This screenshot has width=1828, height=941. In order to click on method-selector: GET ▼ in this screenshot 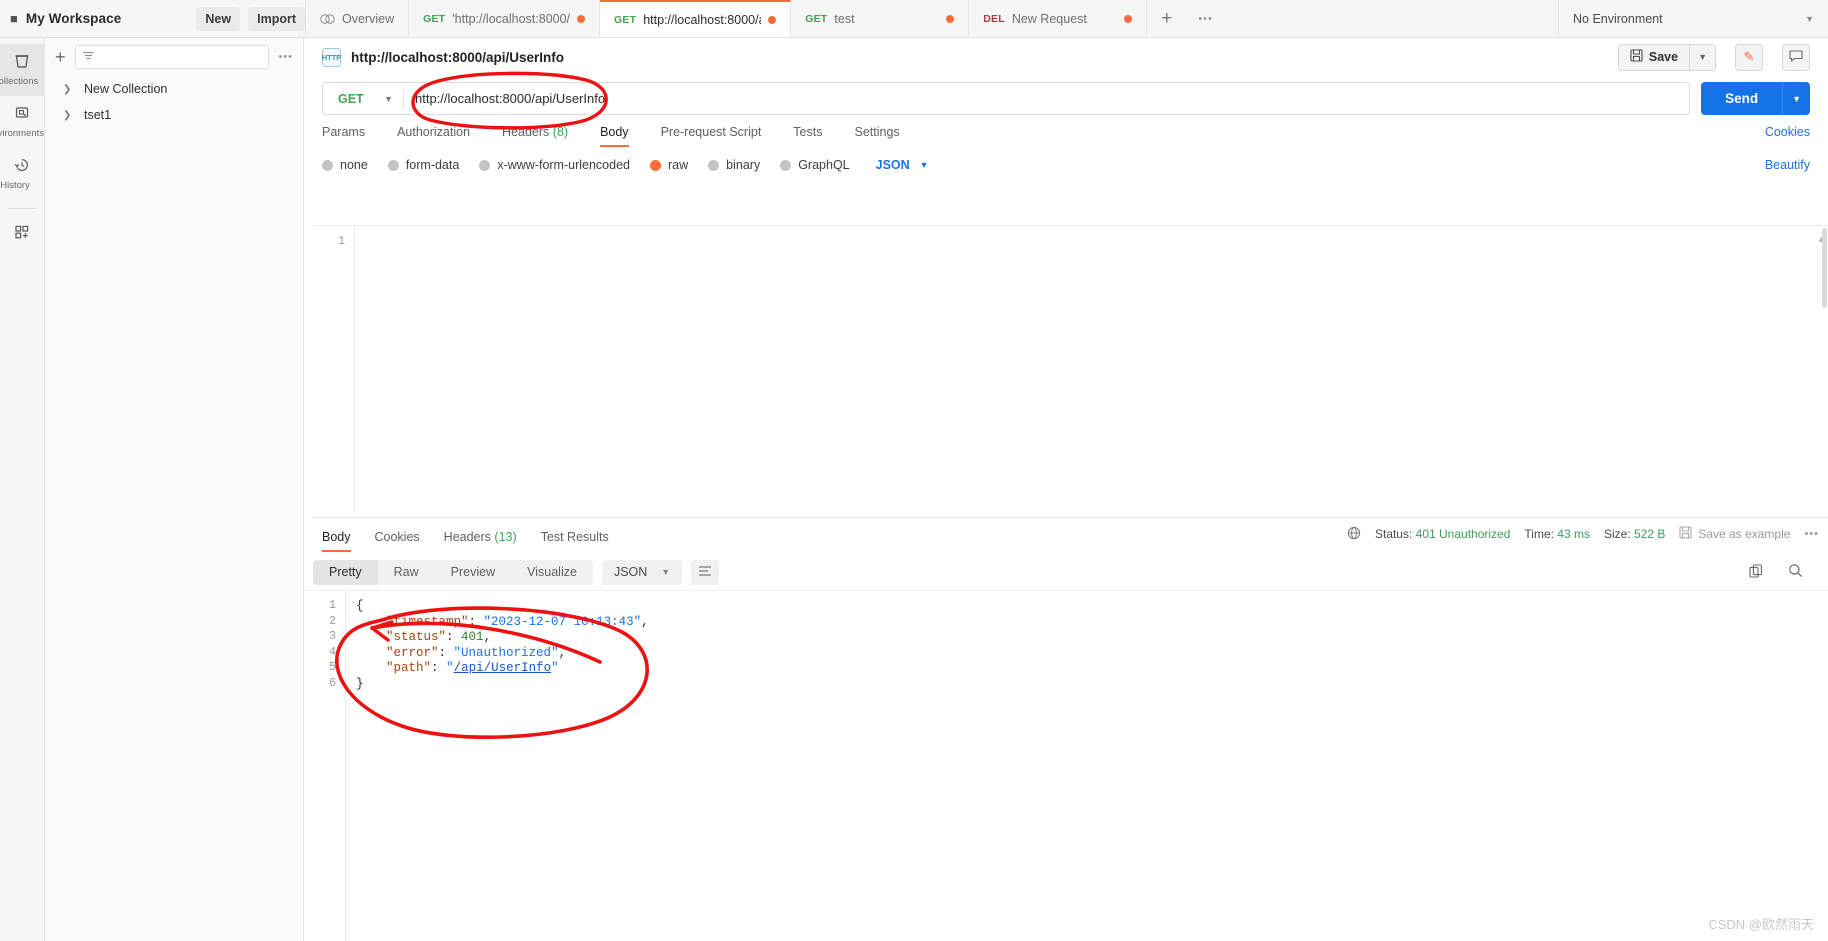, I will do `click(363, 98)`.